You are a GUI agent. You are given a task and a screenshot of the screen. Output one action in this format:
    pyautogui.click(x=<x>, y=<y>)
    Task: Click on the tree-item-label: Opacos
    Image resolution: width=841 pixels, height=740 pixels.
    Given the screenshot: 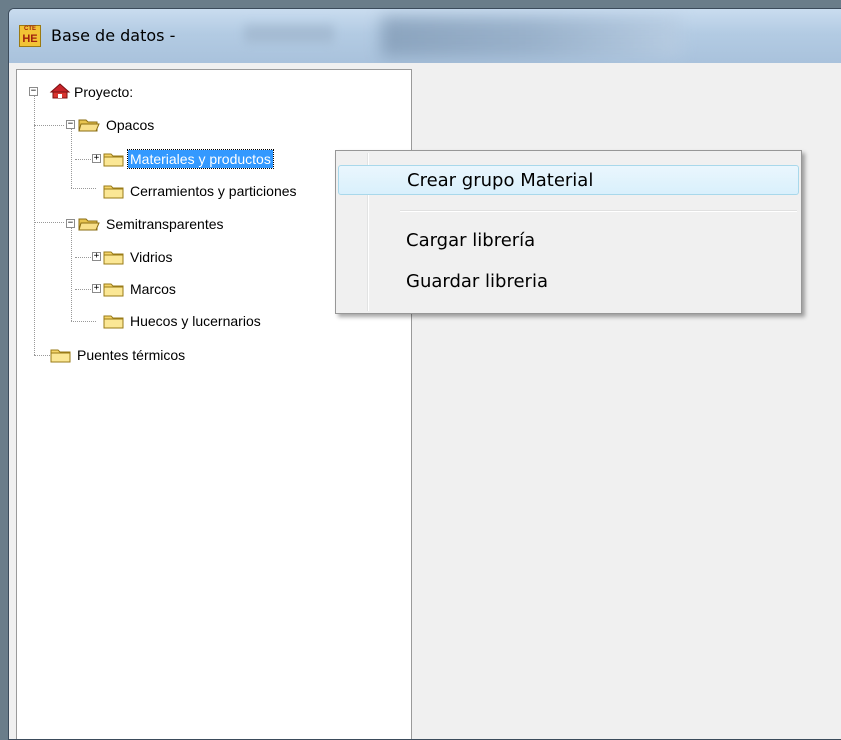 What is the action you would take?
    pyautogui.click(x=130, y=125)
    